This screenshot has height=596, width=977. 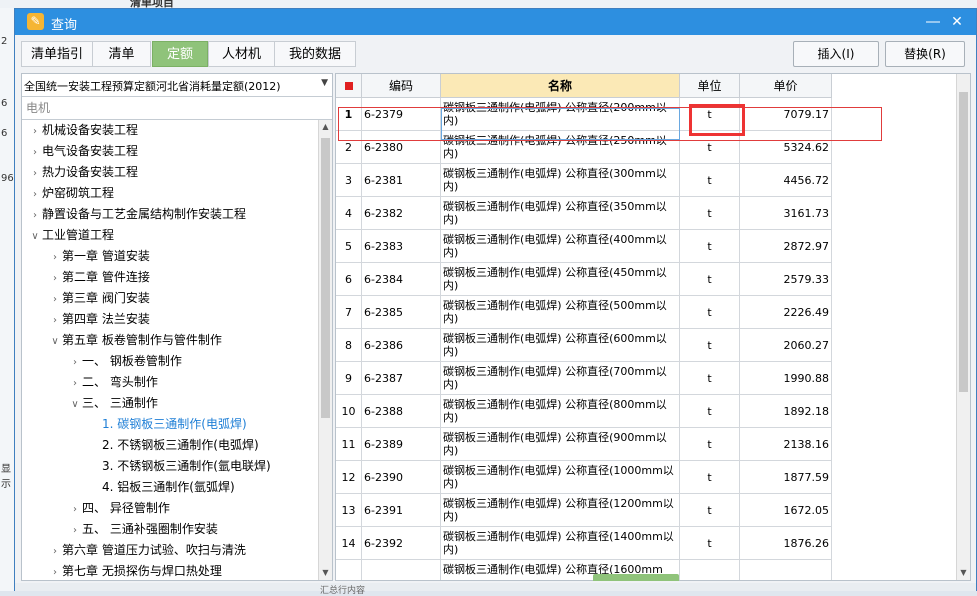 I want to click on tree-item: 1. 碳钢板三通制作(电弧焊), so click(x=167, y=424).